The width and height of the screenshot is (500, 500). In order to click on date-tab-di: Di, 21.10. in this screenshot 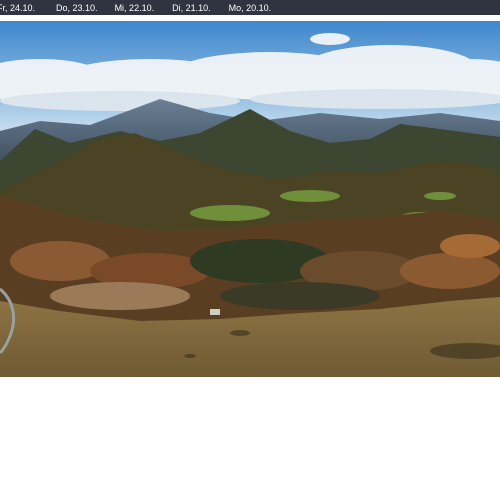, I will do `click(191, 8)`.